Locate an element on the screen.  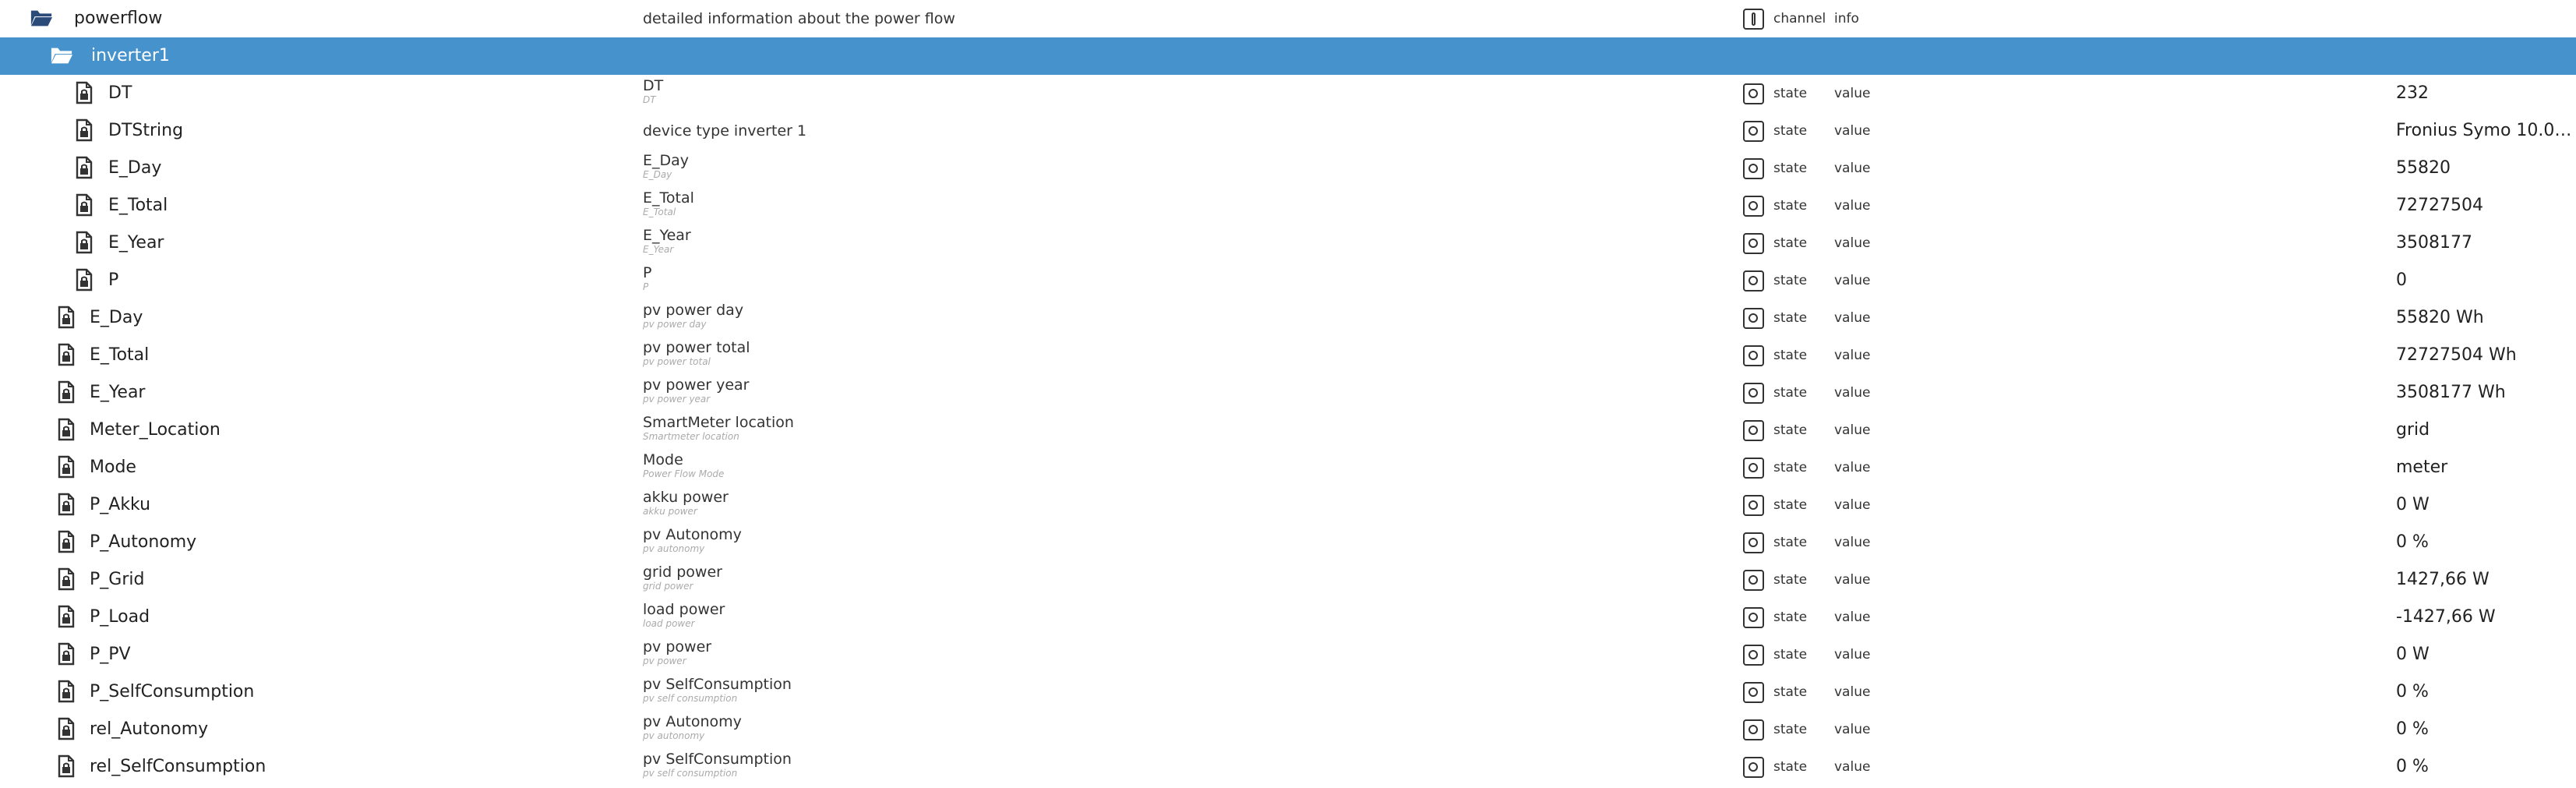
tree-row: E_Year E_Year E_Year state value 3508177 is located at coordinates (1288, 243).